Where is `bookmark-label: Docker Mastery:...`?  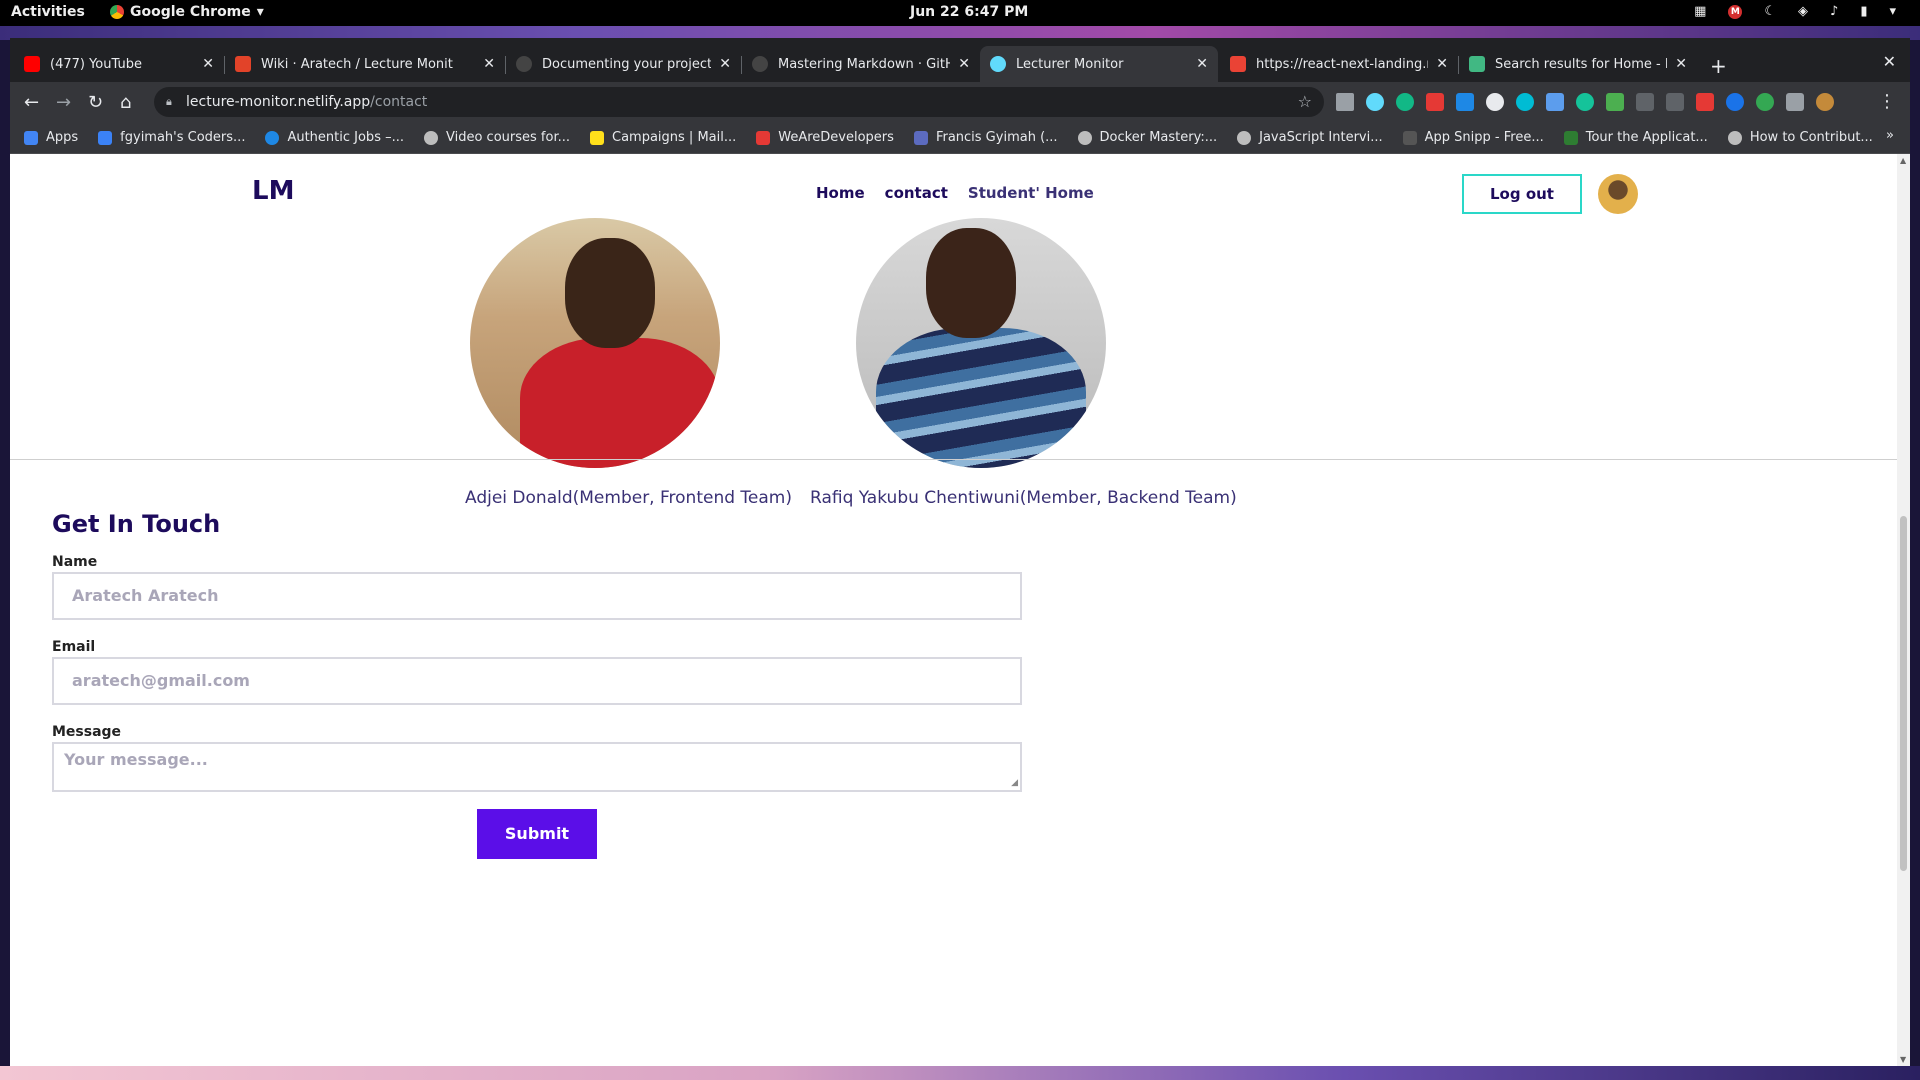
bookmark-label: Docker Mastery:... is located at coordinates (1158, 137).